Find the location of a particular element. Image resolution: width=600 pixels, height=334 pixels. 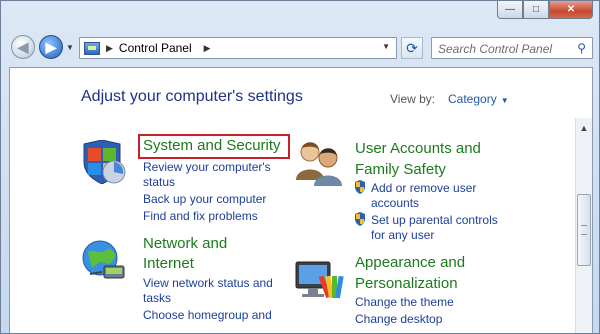

search-input is located at coordinates (504, 49).